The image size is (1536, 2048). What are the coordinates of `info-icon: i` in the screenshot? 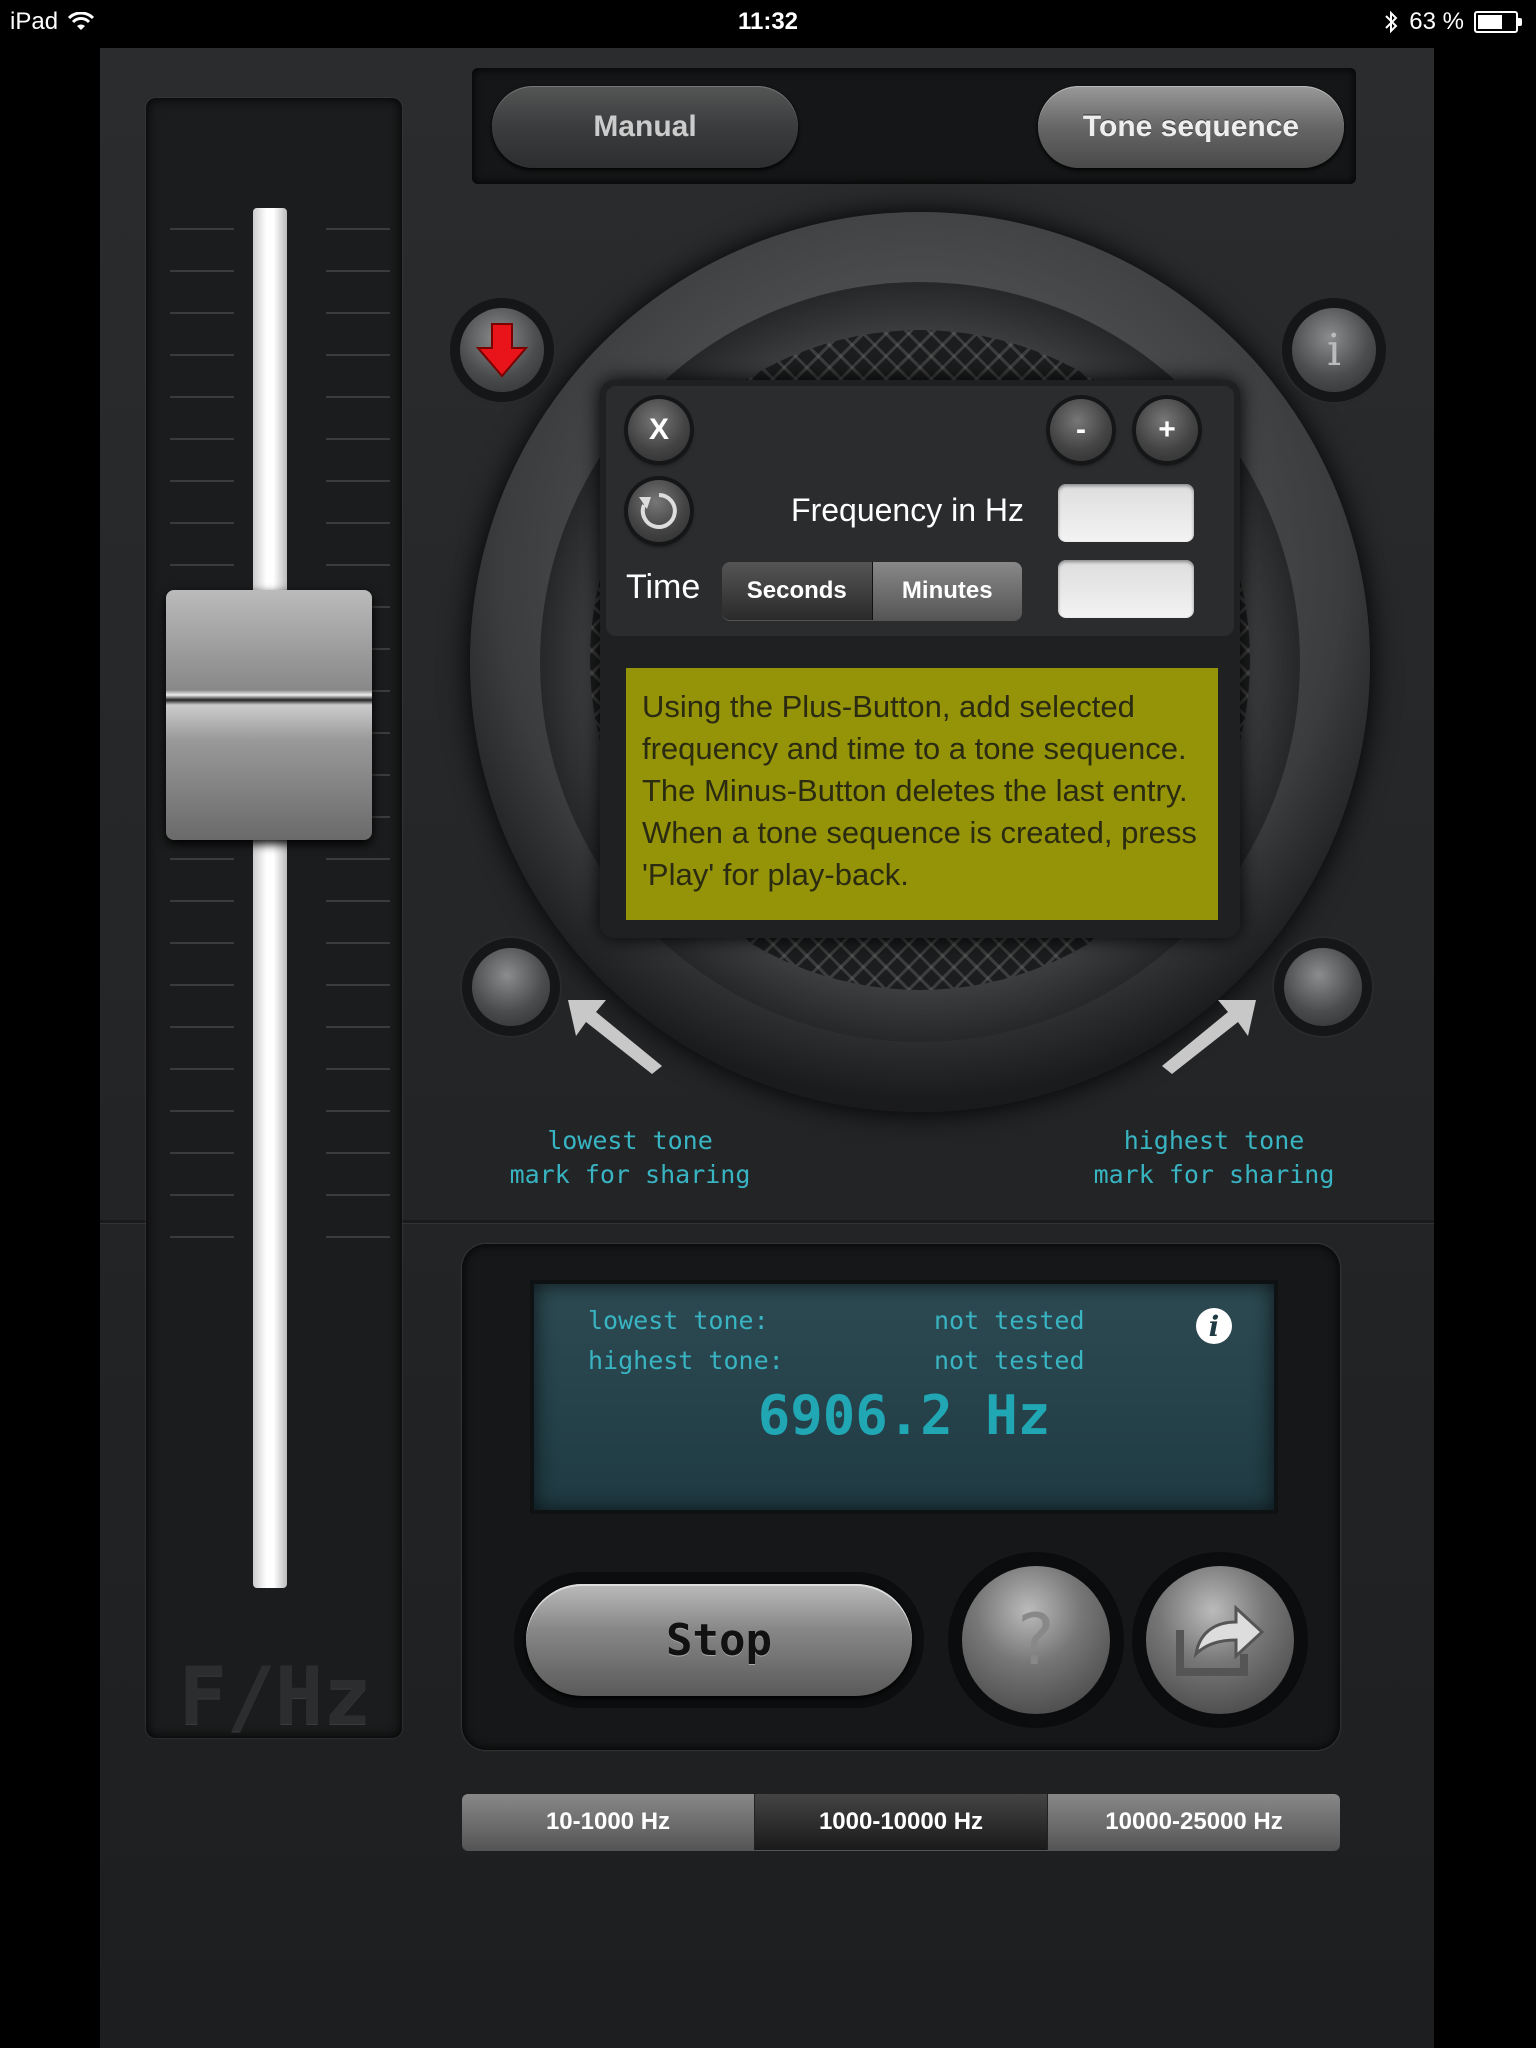 It's located at (1334, 350).